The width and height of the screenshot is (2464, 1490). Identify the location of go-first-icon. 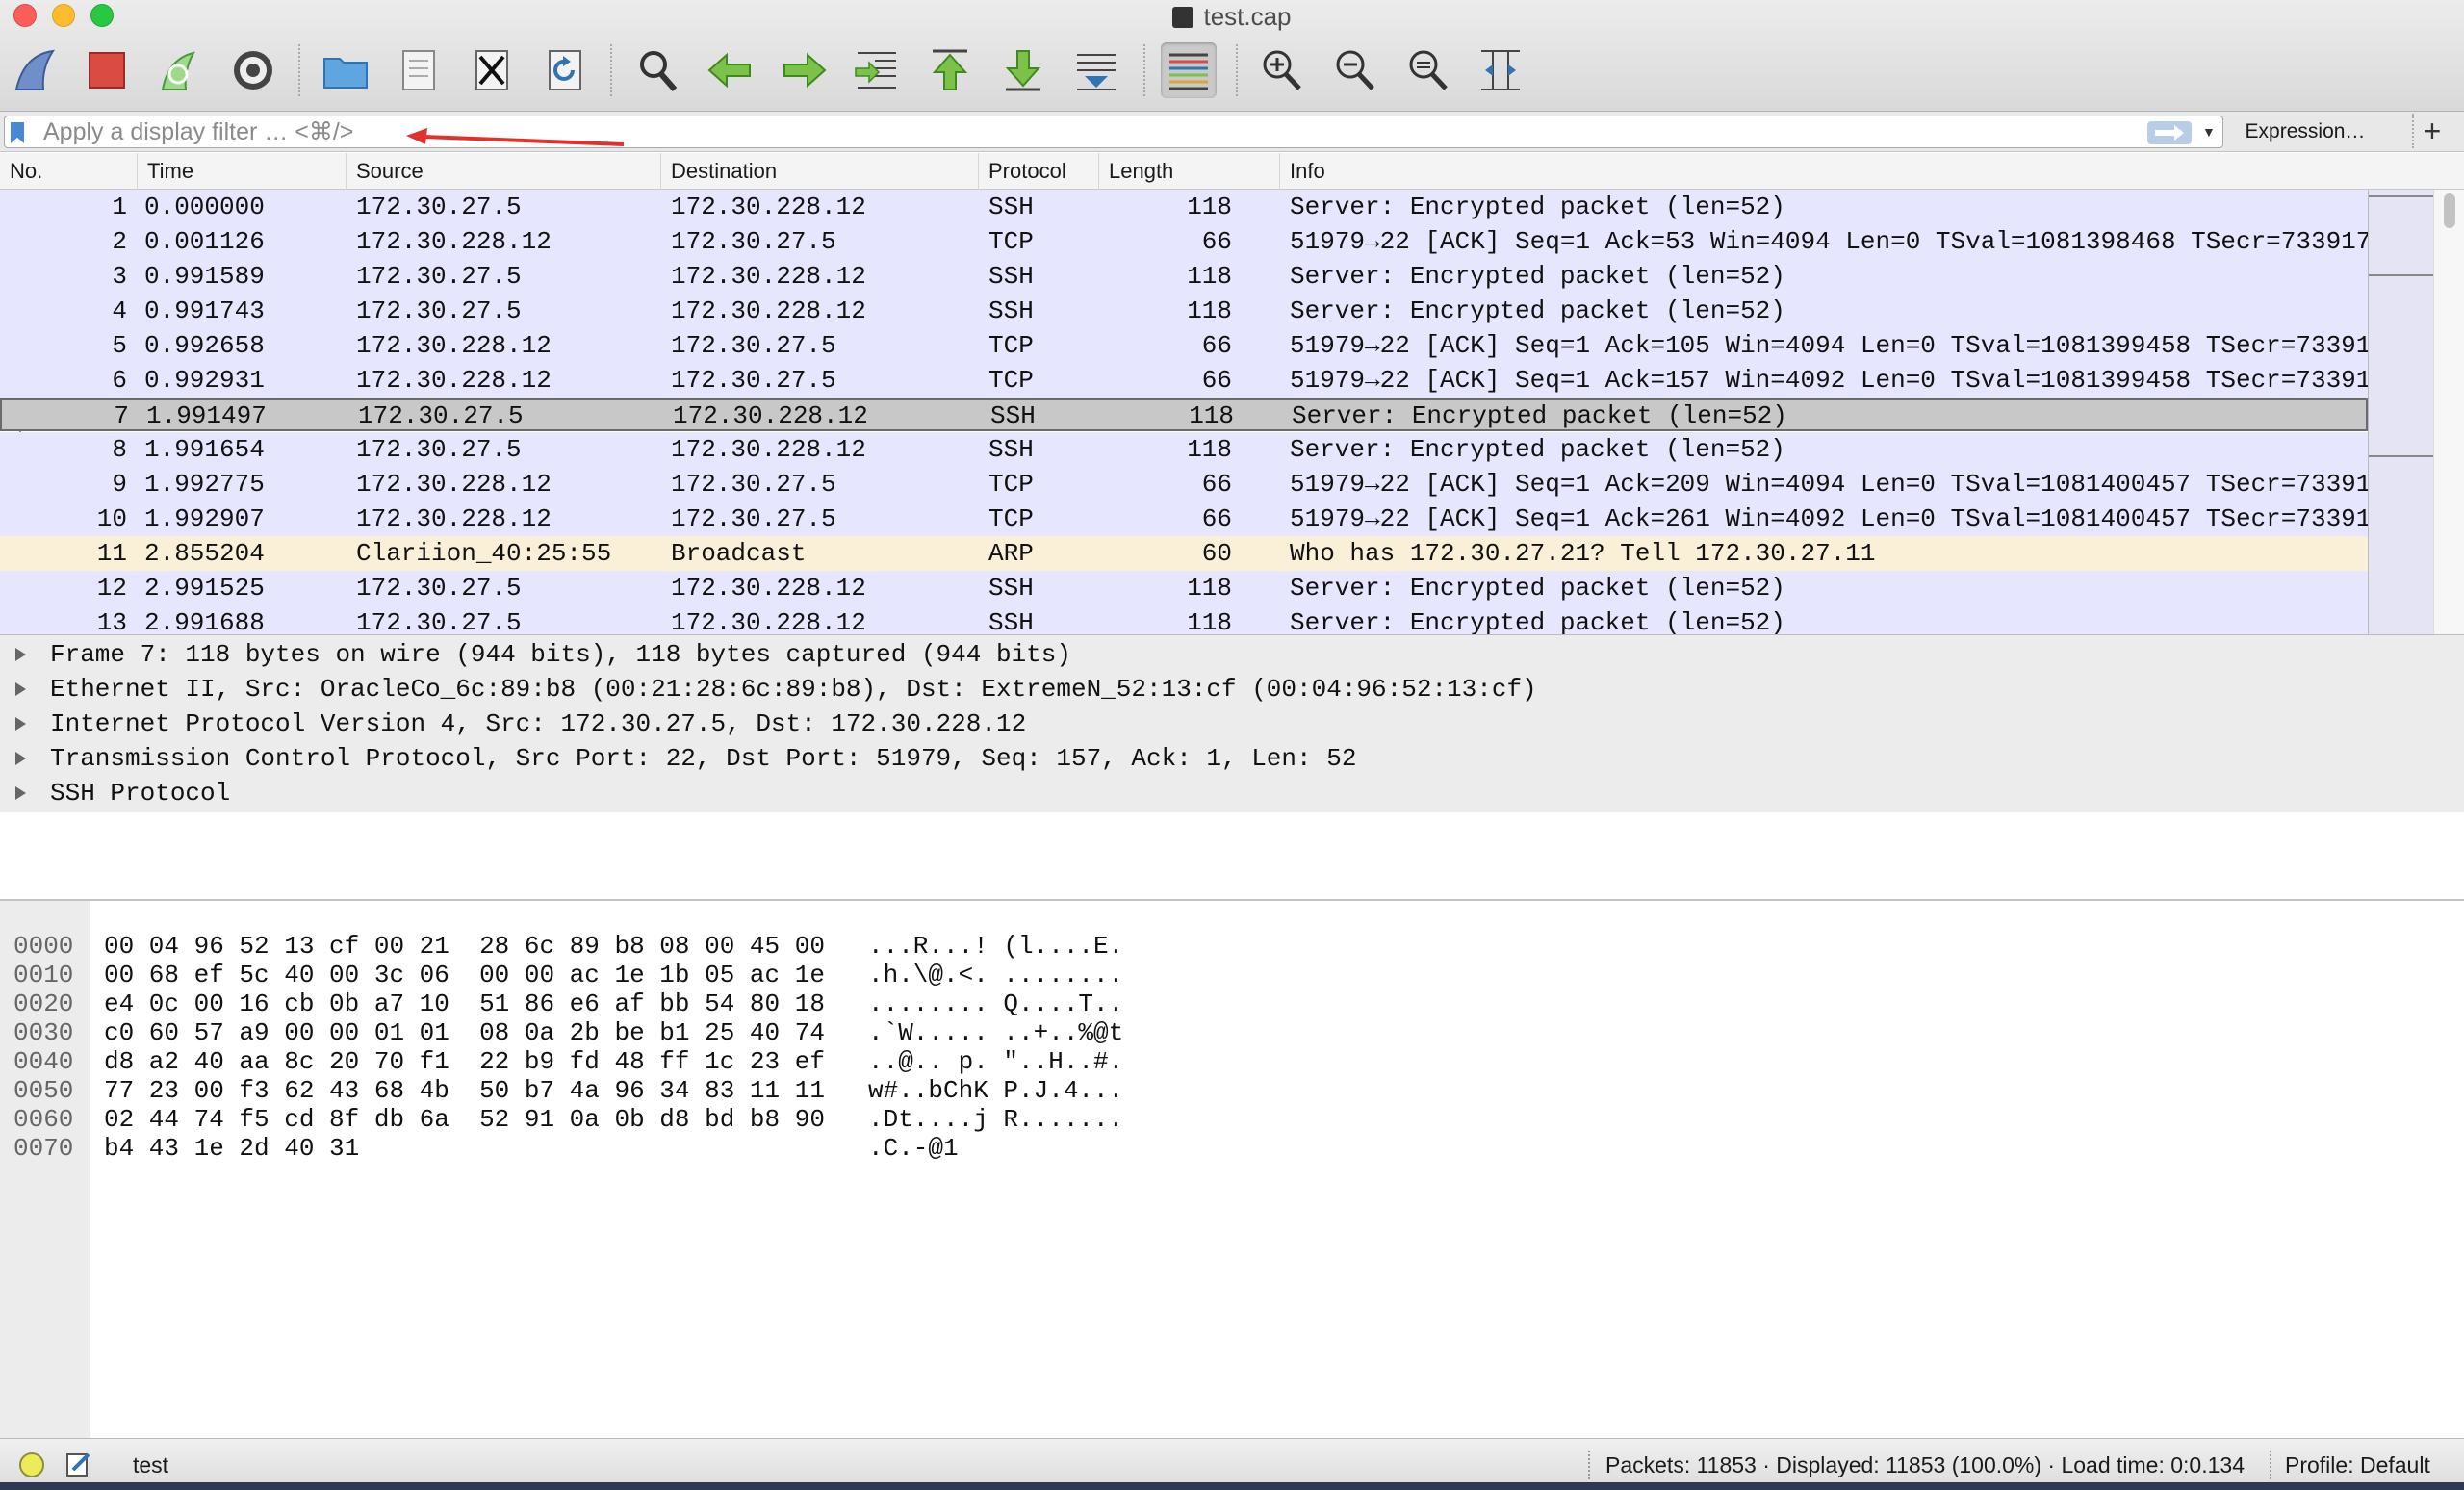
(950, 70).